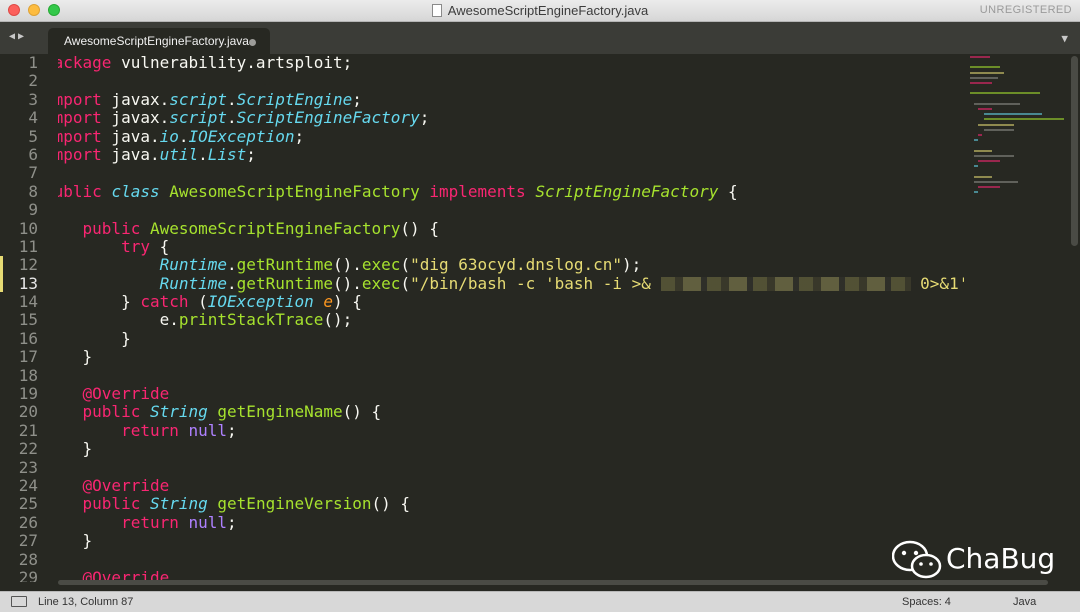 The height and width of the screenshot is (612, 1080). What do you see at coordinates (504, 63) in the screenshot?
I see `code-line: package vulnerability.artsploit;` at bounding box center [504, 63].